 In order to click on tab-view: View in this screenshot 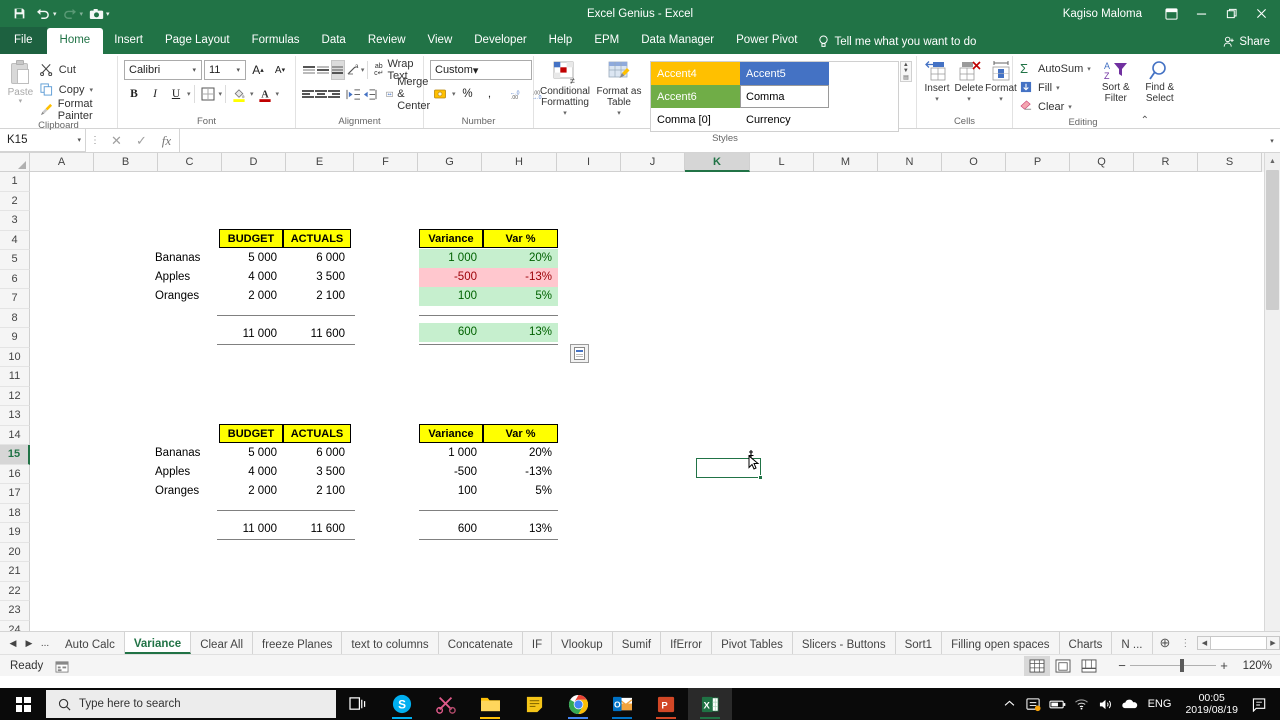, I will do `click(440, 41)`.